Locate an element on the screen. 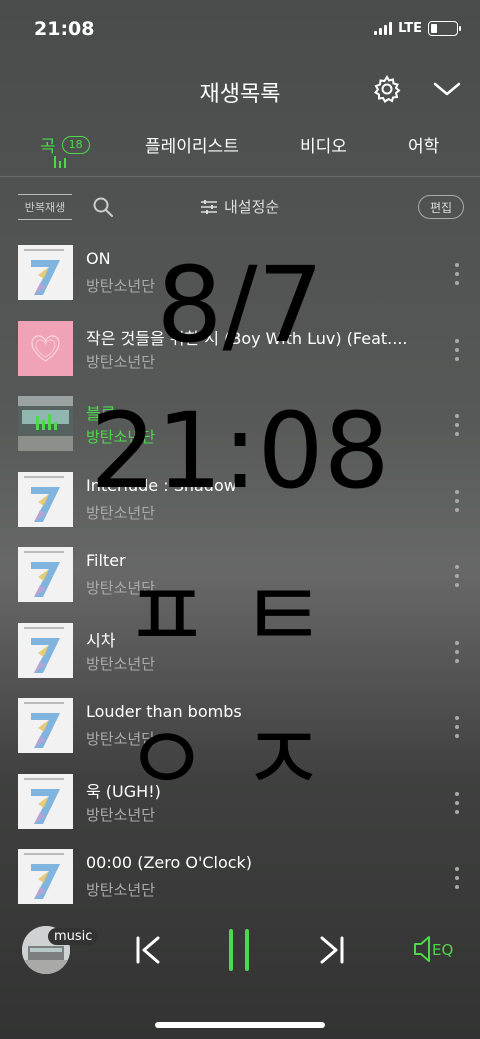 The image size is (480, 1039). chevron-down-icon is located at coordinates (447, 89).